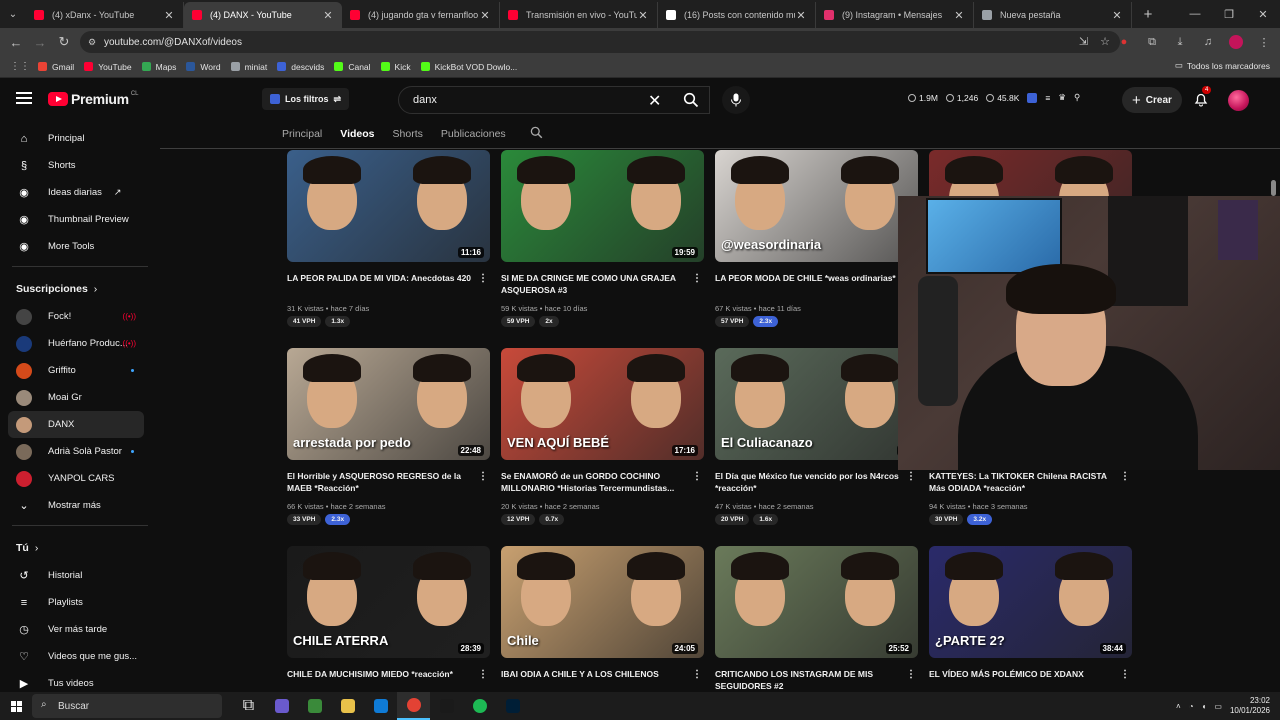 Image resolution: width=1280 pixels, height=720 pixels. Describe the element at coordinates (1250, 706) in the screenshot. I see `clock: 23:02 10/01/2026` at that location.